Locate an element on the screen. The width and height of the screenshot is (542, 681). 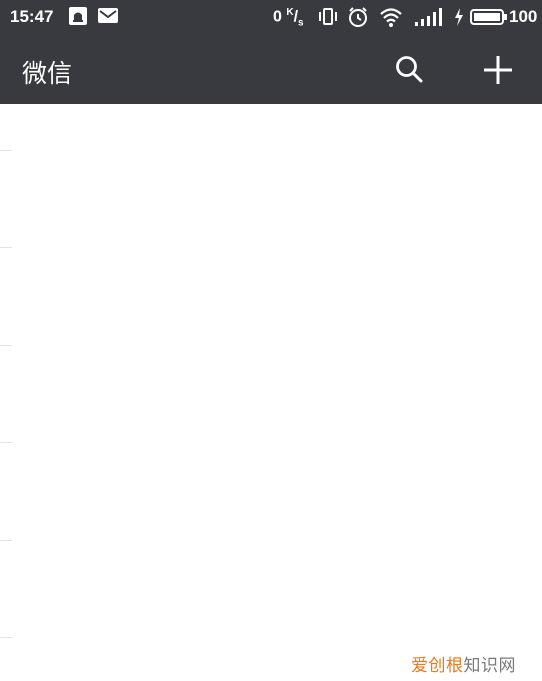
notification-icon is located at coordinates (78, 16).